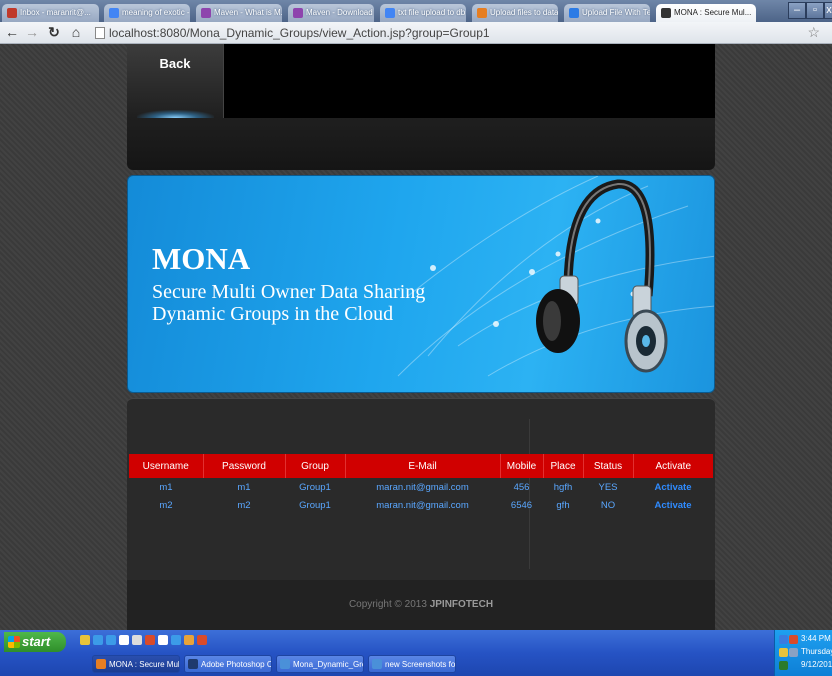  I want to click on site-footer: Copyright © 2013 JPINFOTECH, so click(421, 605).